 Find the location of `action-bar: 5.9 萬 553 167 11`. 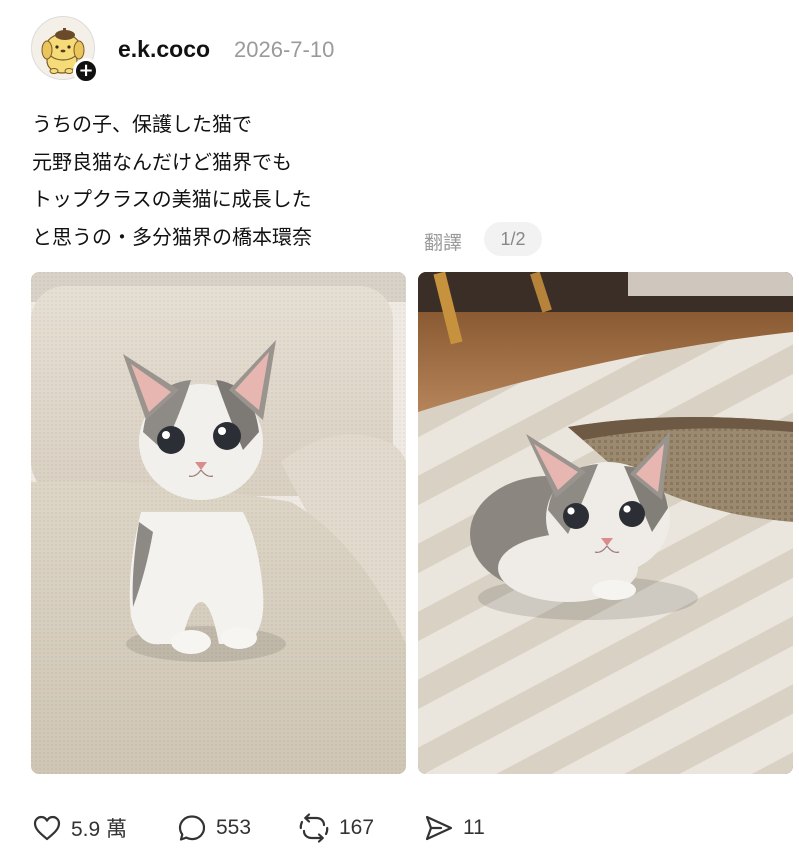

action-bar: 5.9 萬 553 167 11 is located at coordinates (311, 828).